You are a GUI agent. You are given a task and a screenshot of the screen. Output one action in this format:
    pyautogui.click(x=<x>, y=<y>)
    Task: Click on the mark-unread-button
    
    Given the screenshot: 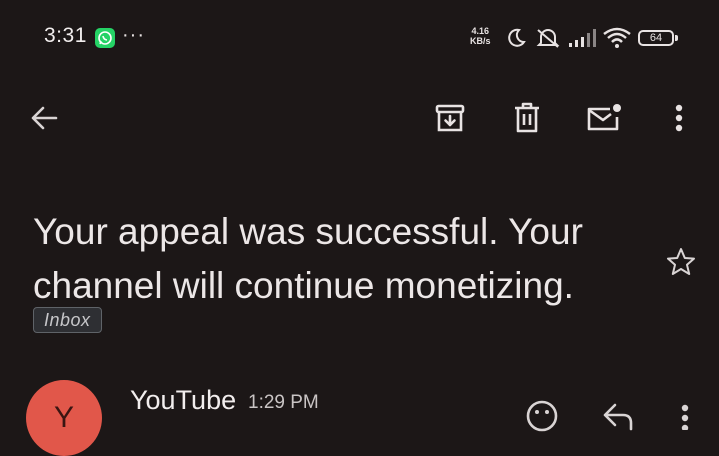 What is the action you would take?
    pyautogui.click(x=604, y=118)
    